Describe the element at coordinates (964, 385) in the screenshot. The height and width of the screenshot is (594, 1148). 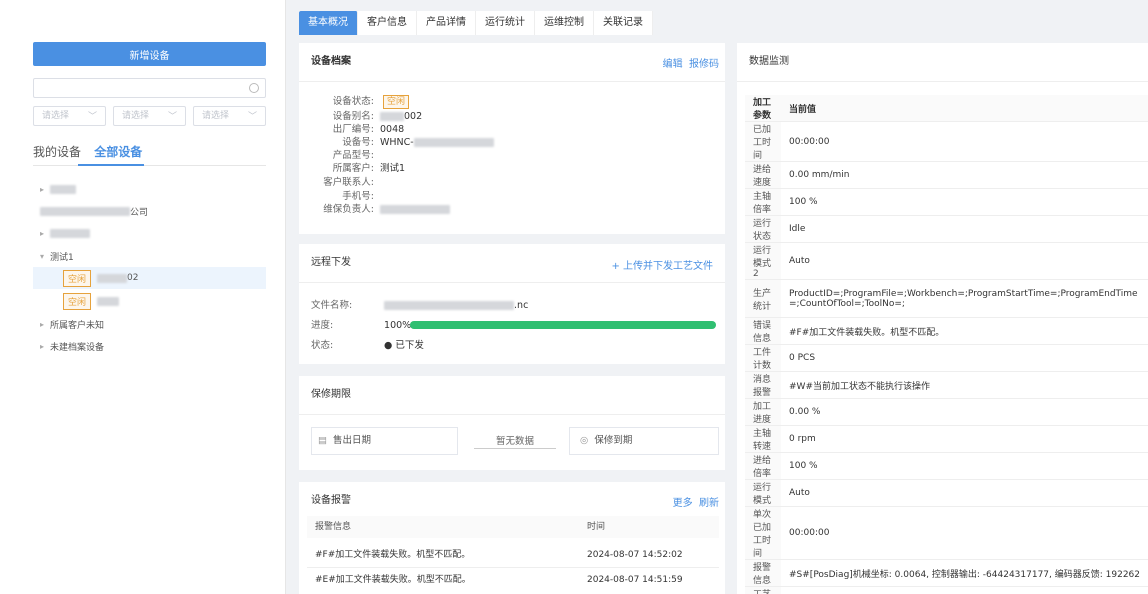
I see `param-value: #W#当前加工状态不能执行该操作` at that location.